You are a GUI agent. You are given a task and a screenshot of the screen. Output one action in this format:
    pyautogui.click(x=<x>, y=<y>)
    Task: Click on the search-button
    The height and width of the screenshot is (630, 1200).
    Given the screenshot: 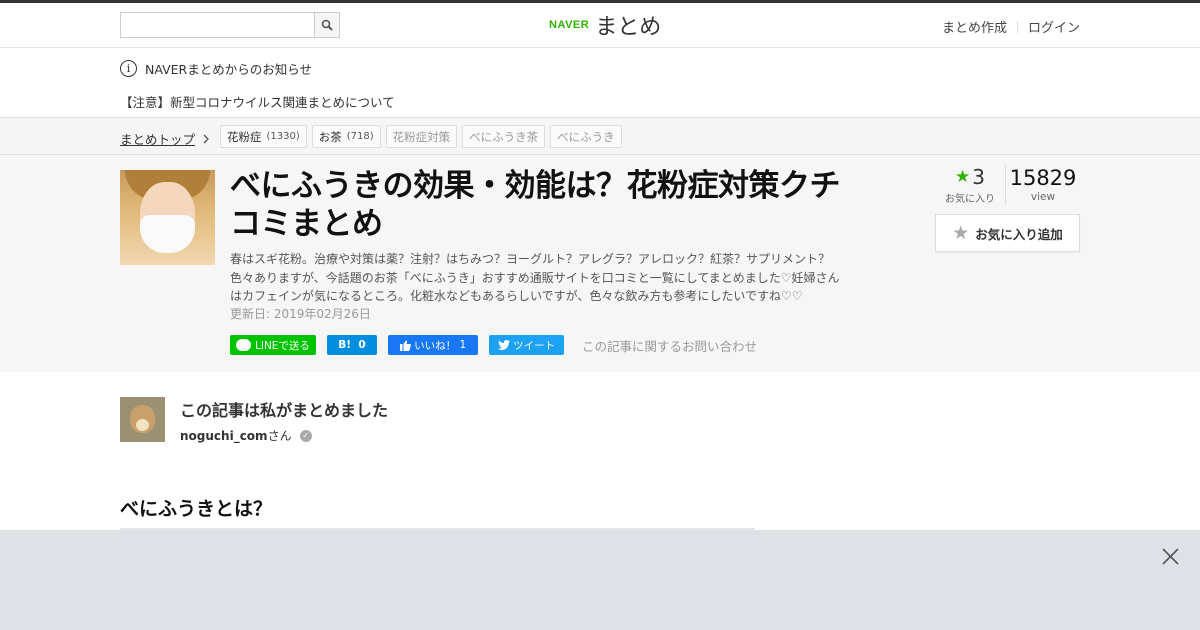 What is the action you would take?
    pyautogui.click(x=326, y=25)
    